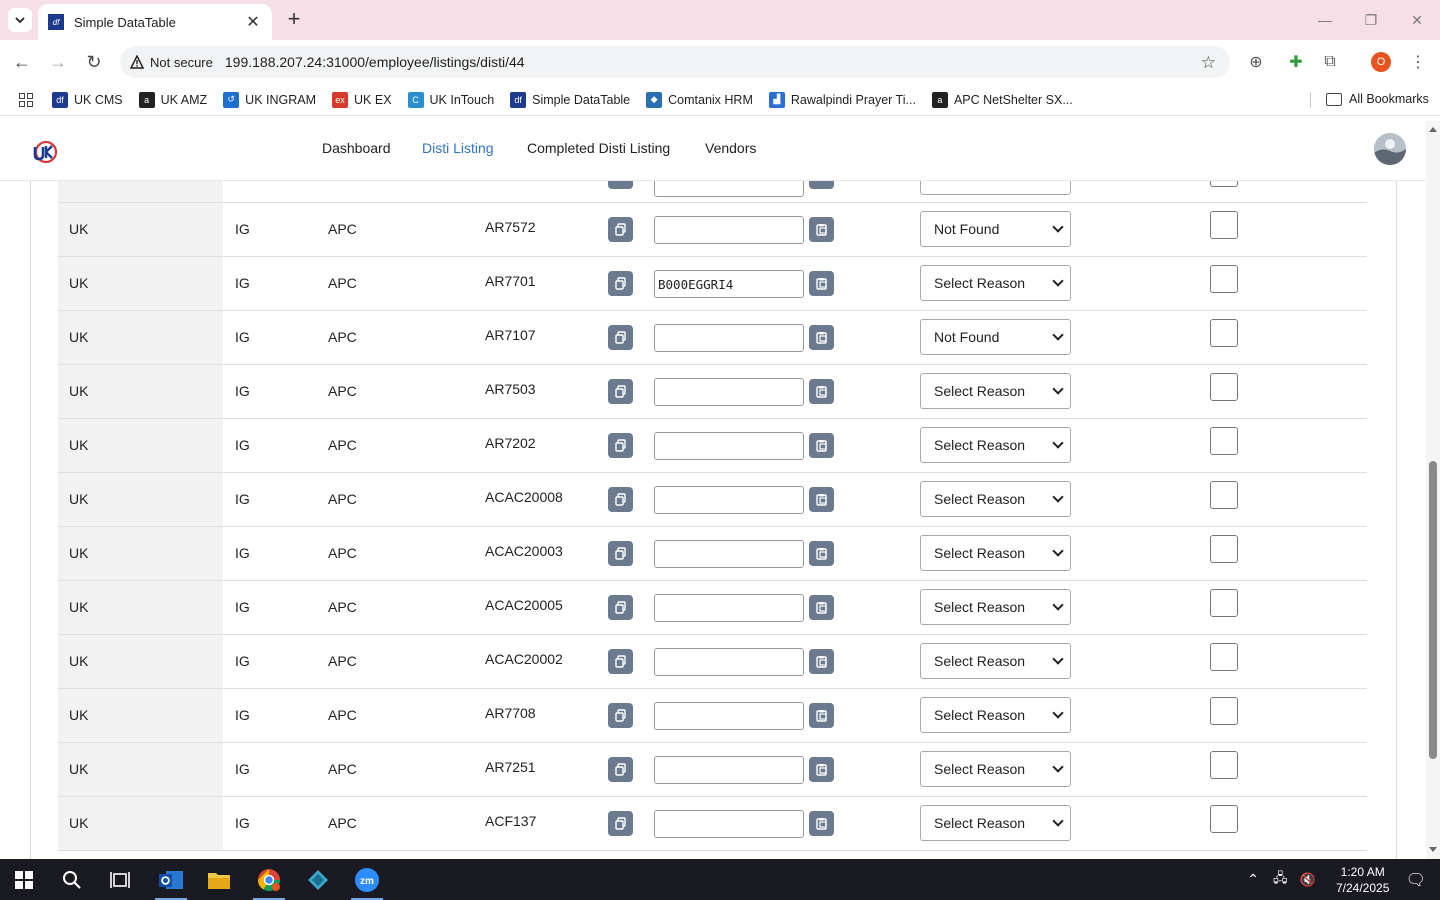  I want to click on tab-close-icon: ✕, so click(253, 22).